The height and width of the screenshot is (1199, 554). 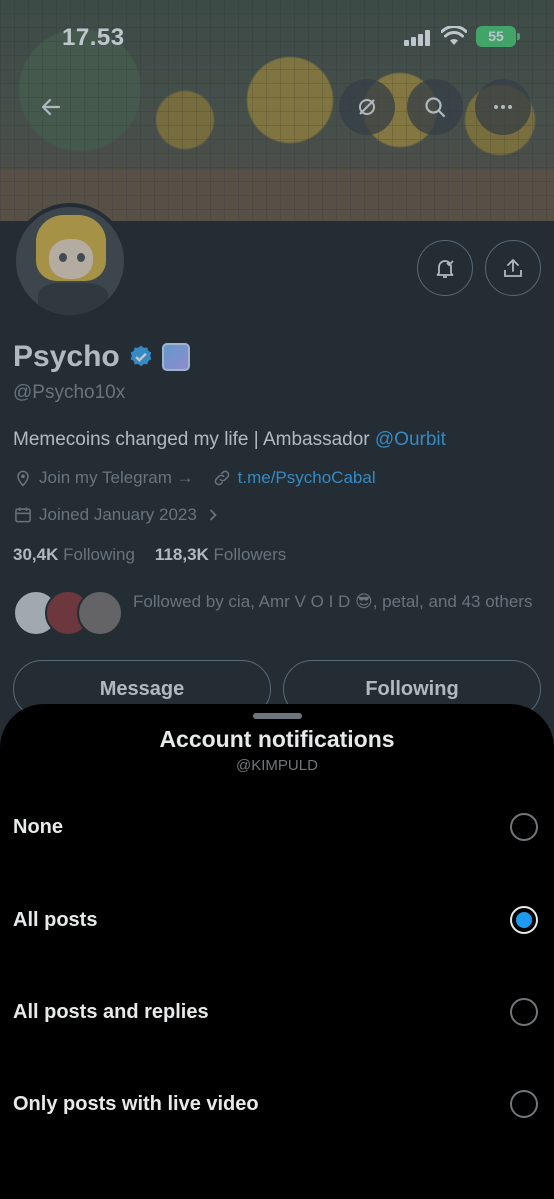 What do you see at coordinates (277, 920) in the screenshot?
I see `notification-option-all-posts: All posts` at bounding box center [277, 920].